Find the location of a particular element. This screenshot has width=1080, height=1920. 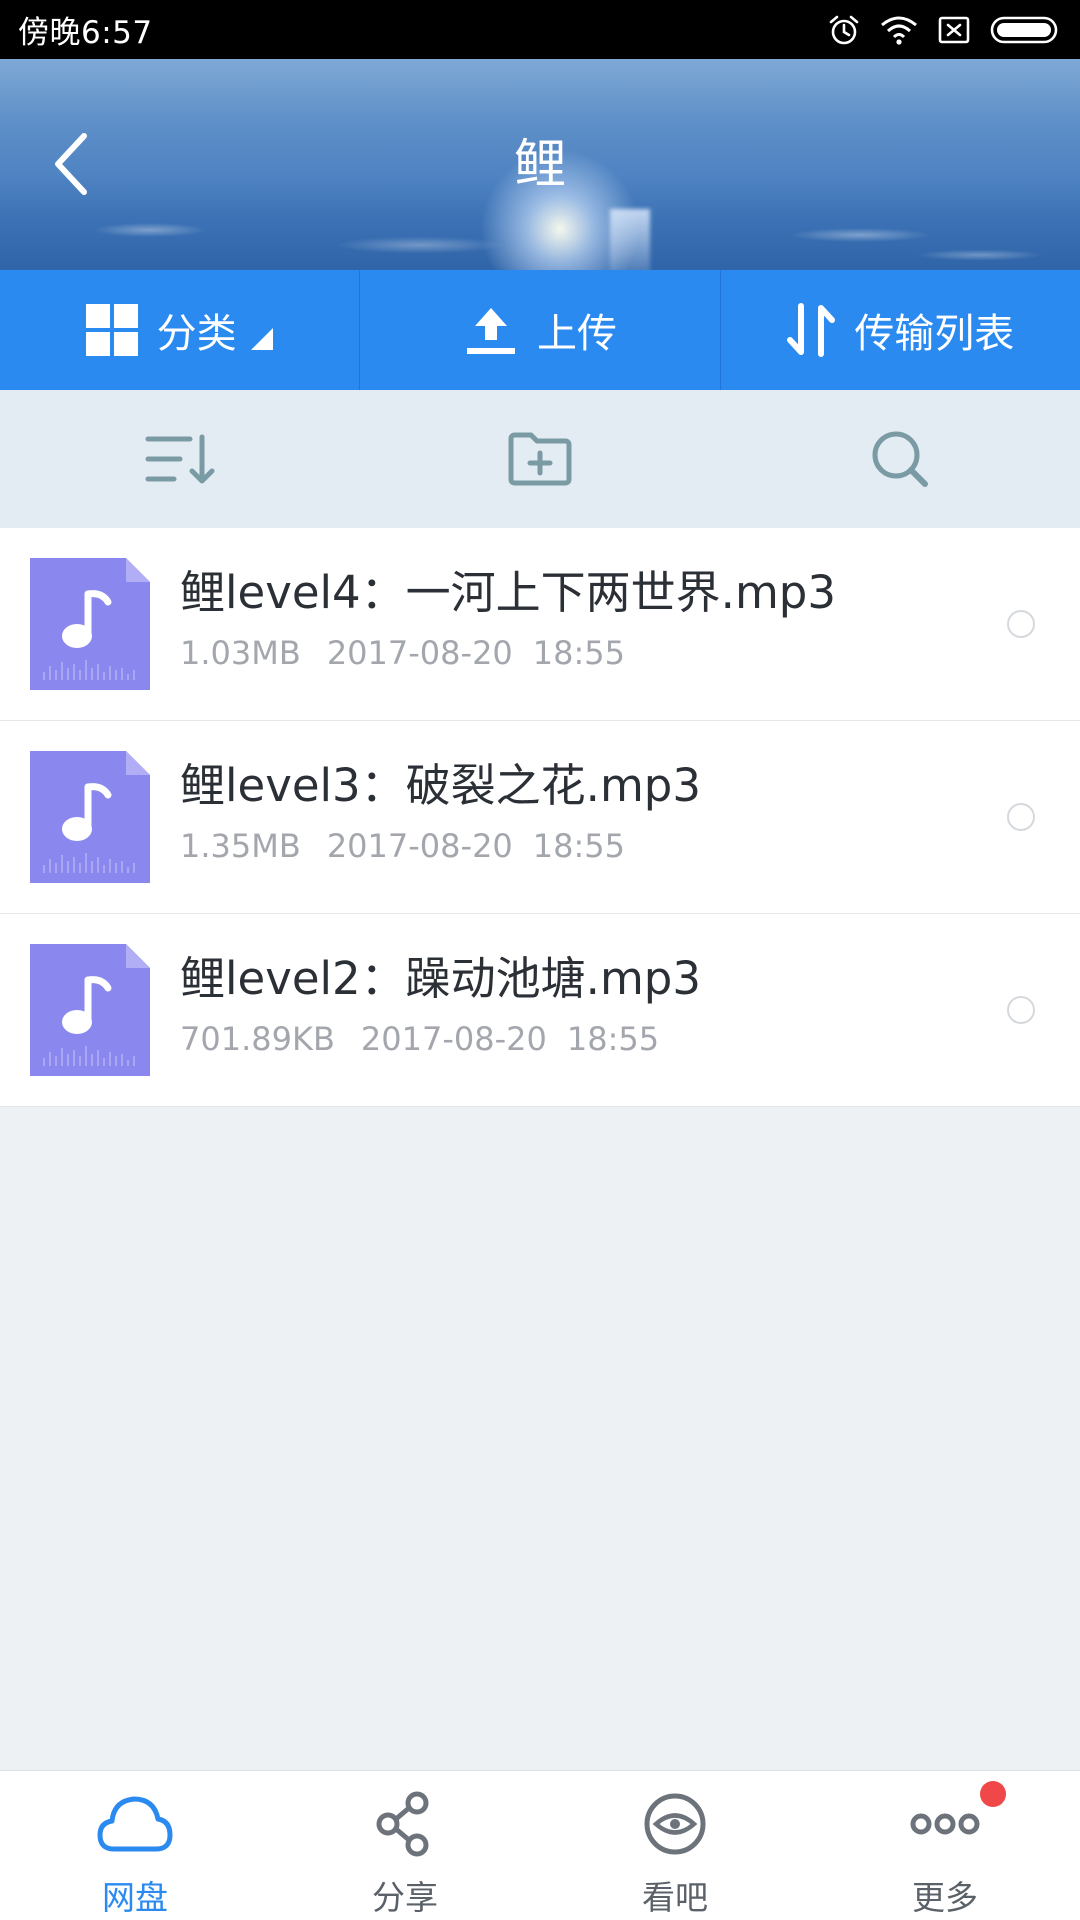

upload-button: 上传 is located at coordinates (540, 330).